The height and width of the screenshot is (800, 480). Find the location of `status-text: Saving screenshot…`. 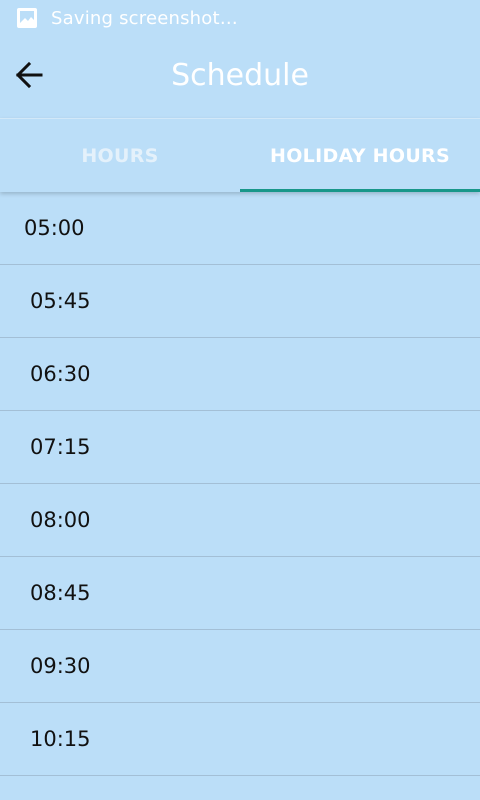

status-text: Saving screenshot… is located at coordinates (144, 18).